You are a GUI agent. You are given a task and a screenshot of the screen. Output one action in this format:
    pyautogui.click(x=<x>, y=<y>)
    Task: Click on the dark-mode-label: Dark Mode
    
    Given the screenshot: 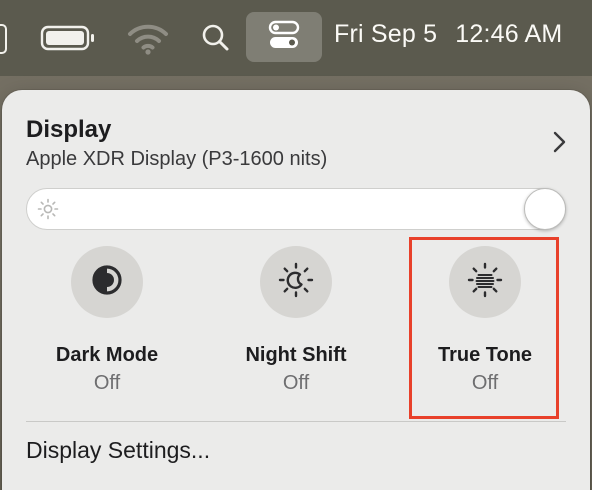 What is the action you would take?
    pyautogui.click(x=107, y=355)
    